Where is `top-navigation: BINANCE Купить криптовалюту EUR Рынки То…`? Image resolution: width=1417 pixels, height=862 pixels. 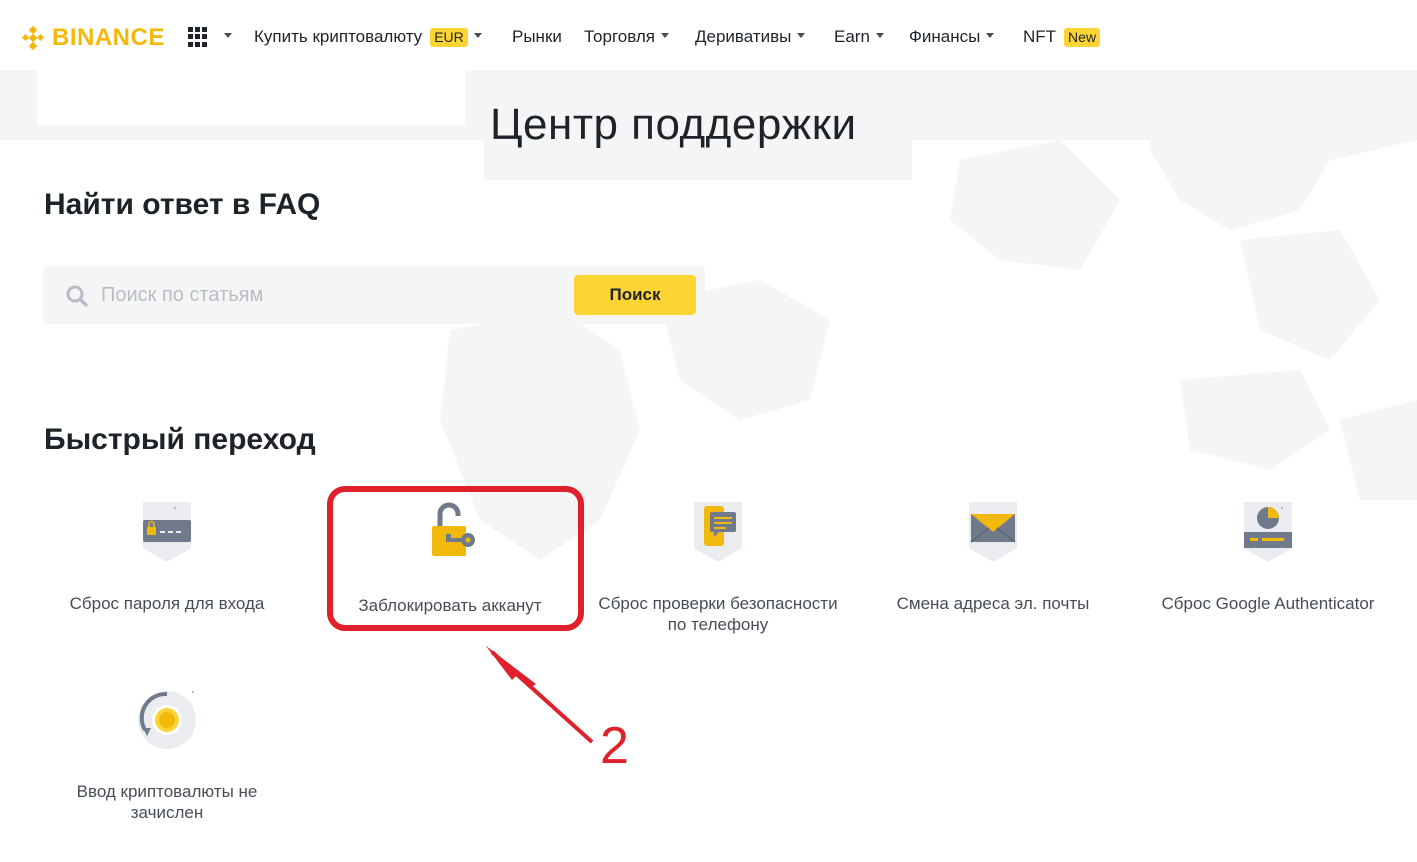 top-navigation: BINANCE Купить криптовалюту EUR Рынки То… is located at coordinates (708, 35).